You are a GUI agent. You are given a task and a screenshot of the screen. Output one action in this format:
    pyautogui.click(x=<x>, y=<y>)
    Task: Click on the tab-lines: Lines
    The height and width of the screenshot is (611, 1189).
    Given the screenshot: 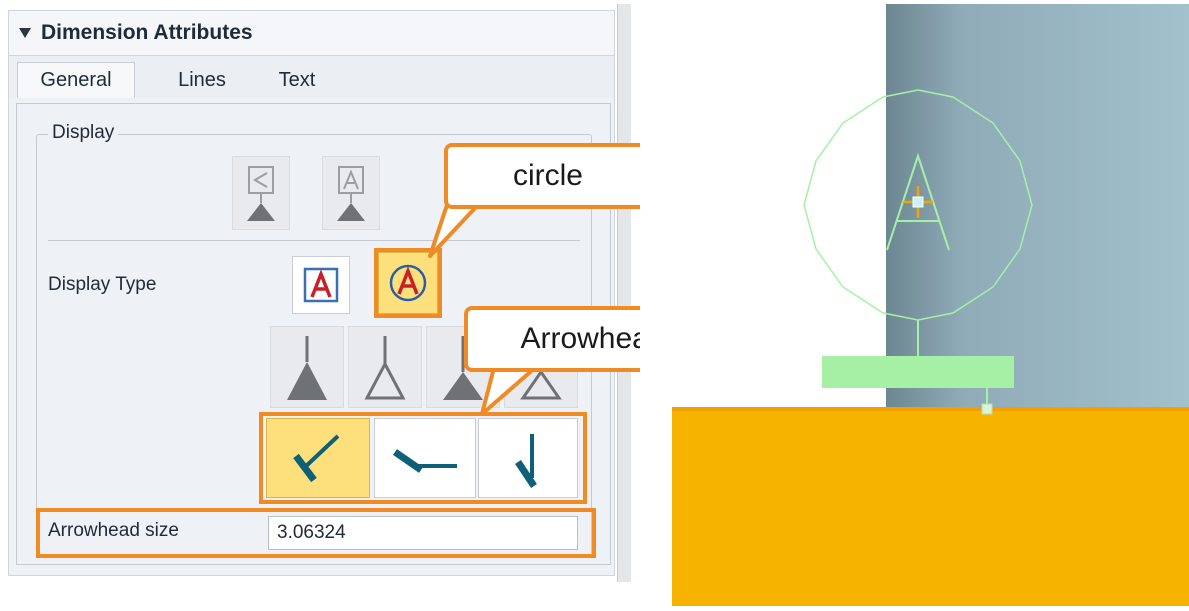 What is the action you would take?
    pyautogui.click(x=202, y=80)
    